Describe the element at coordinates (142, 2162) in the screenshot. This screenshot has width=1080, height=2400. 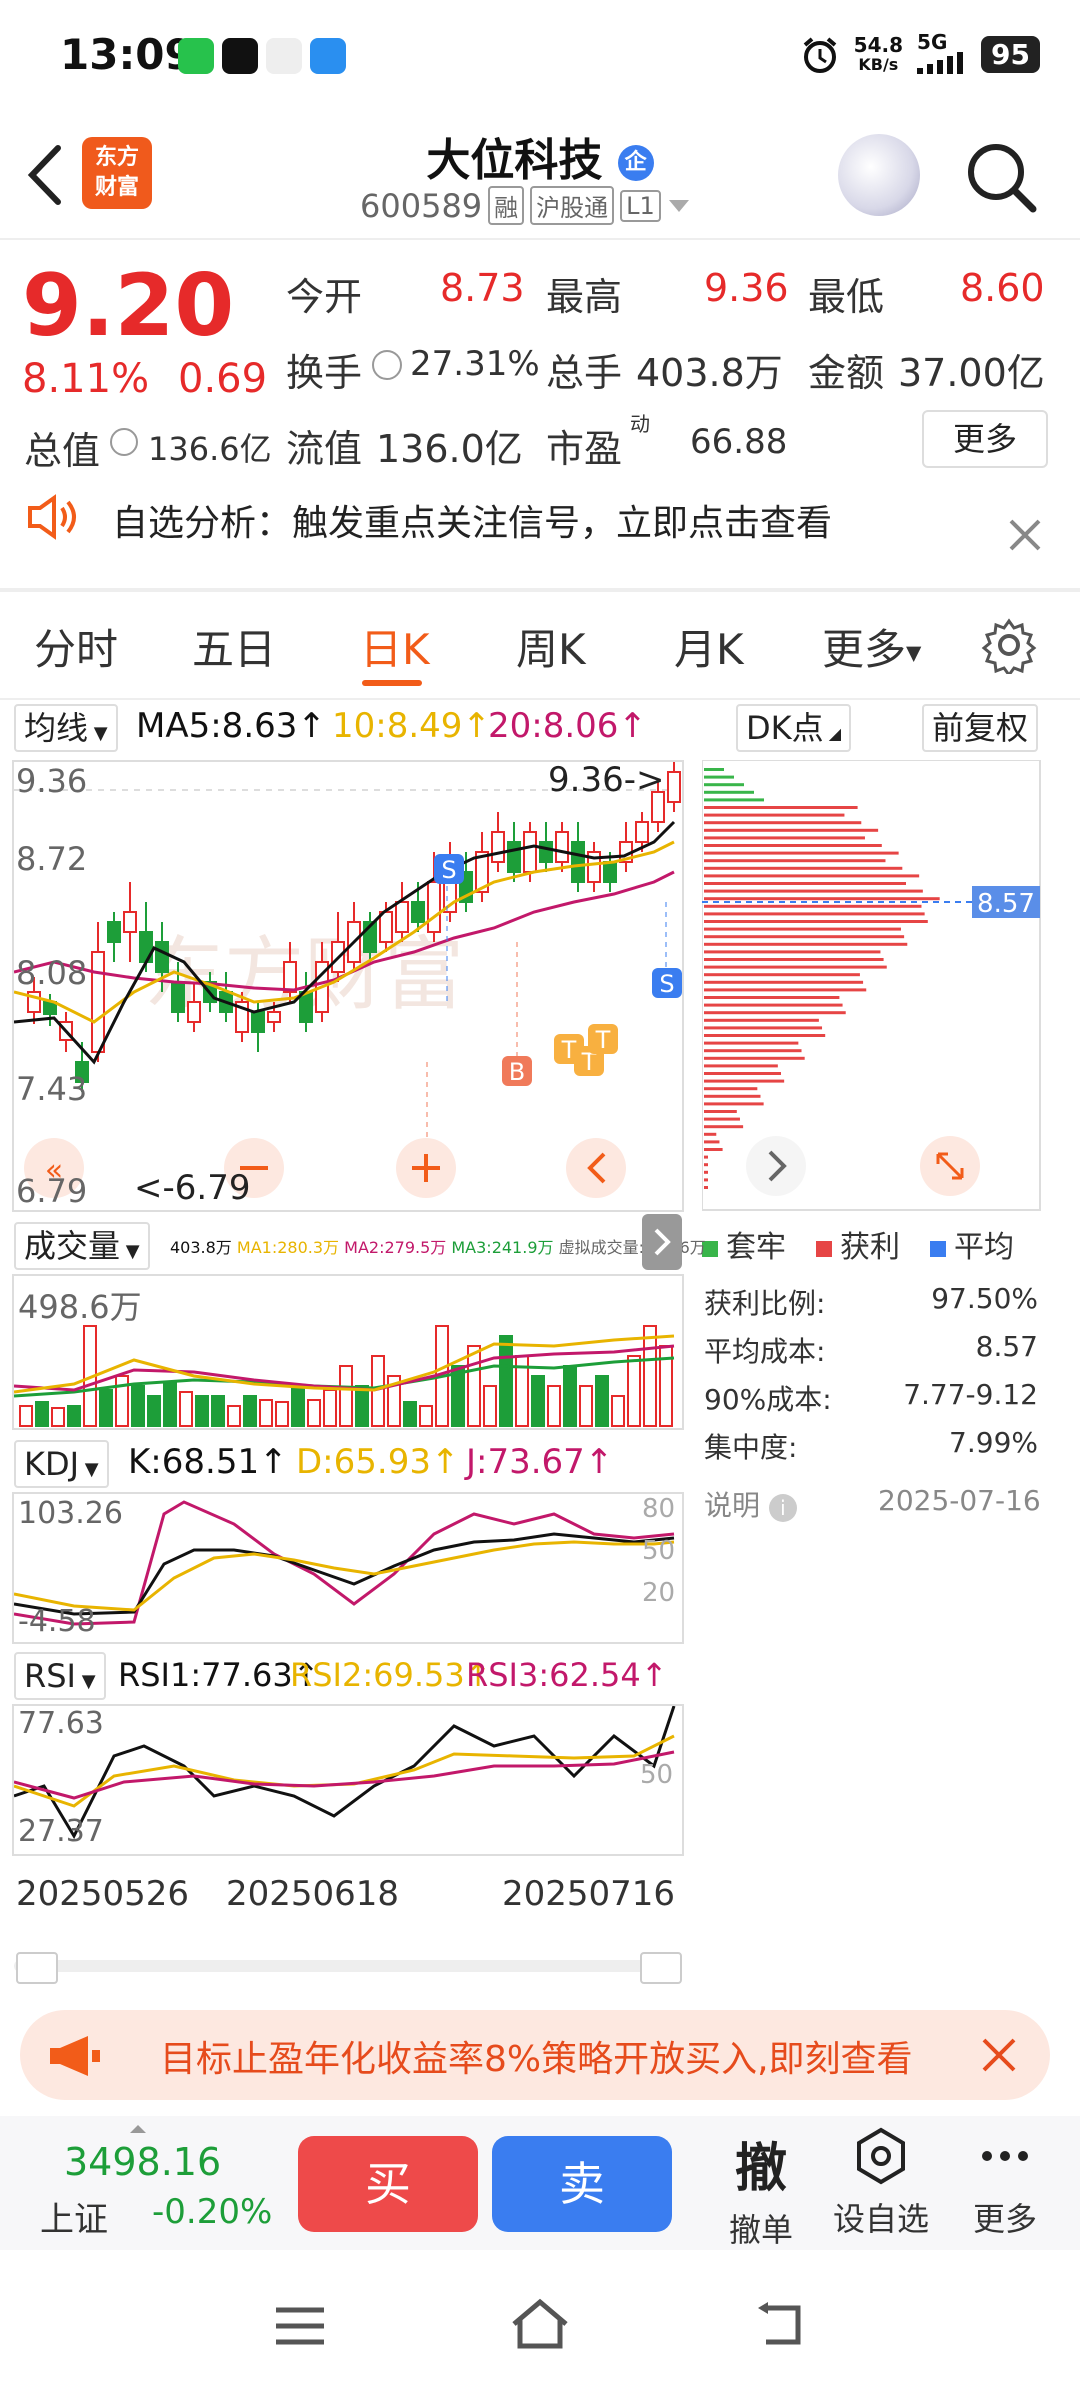
I see `index-value: 3498.16` at that location.